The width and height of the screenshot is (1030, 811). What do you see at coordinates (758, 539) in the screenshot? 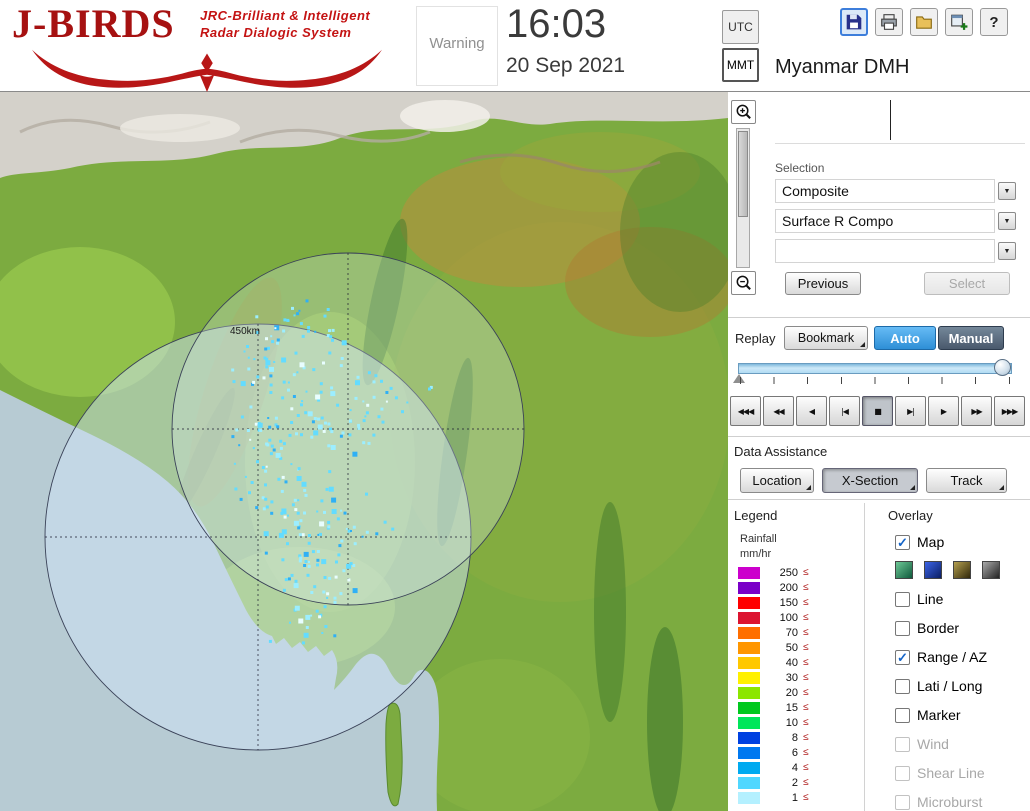
I see `legend-quantity: Rainfall` at bounding box center [758, 539].